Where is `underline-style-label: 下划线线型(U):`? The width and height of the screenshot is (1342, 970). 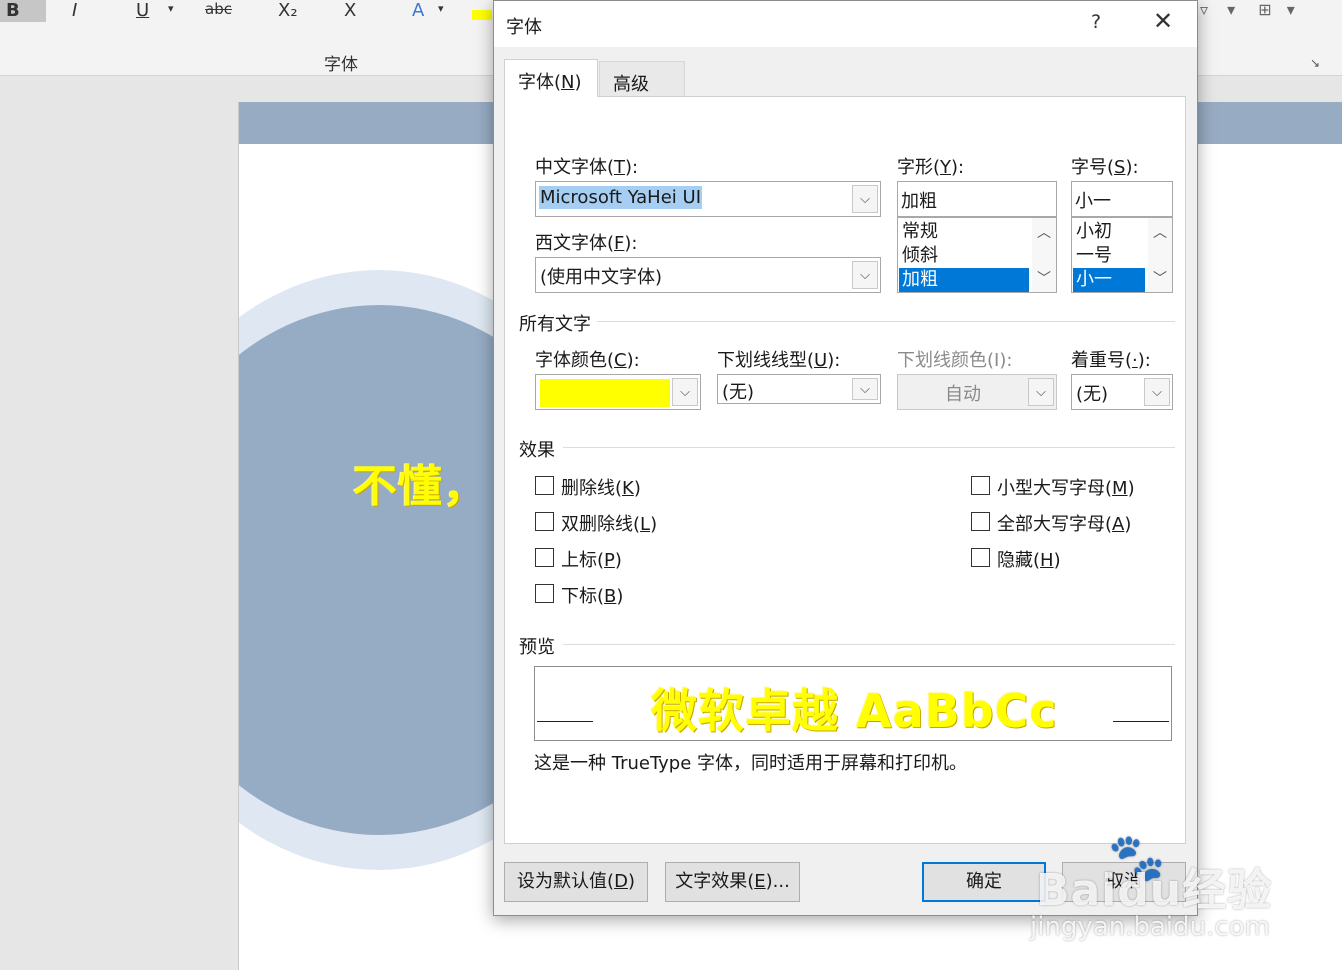 underline-style-label: 下划线线型(U): is located at coordinates (779, 360).